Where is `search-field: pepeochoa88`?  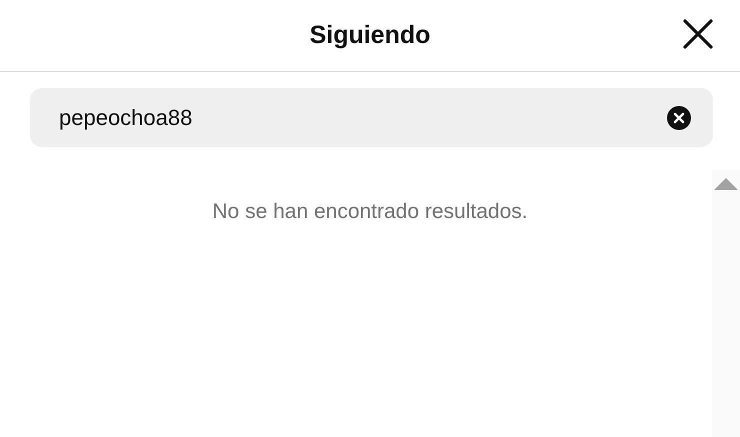 search-field: pepeochoa88 is located at coordinates (371, 117).